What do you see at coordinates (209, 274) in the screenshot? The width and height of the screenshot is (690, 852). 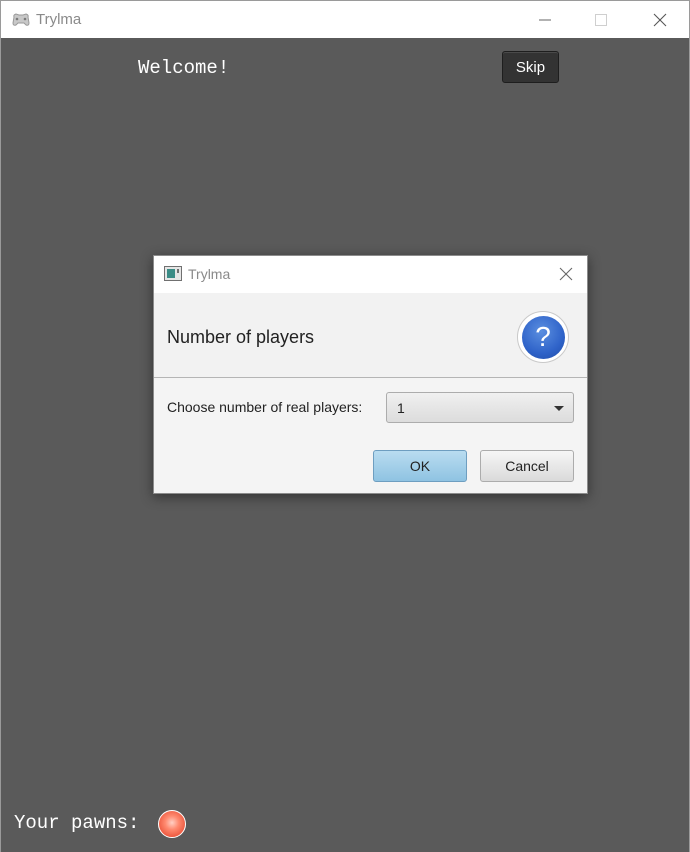 I see `dialog-title: Trylma` at bounding box center [209, 274].